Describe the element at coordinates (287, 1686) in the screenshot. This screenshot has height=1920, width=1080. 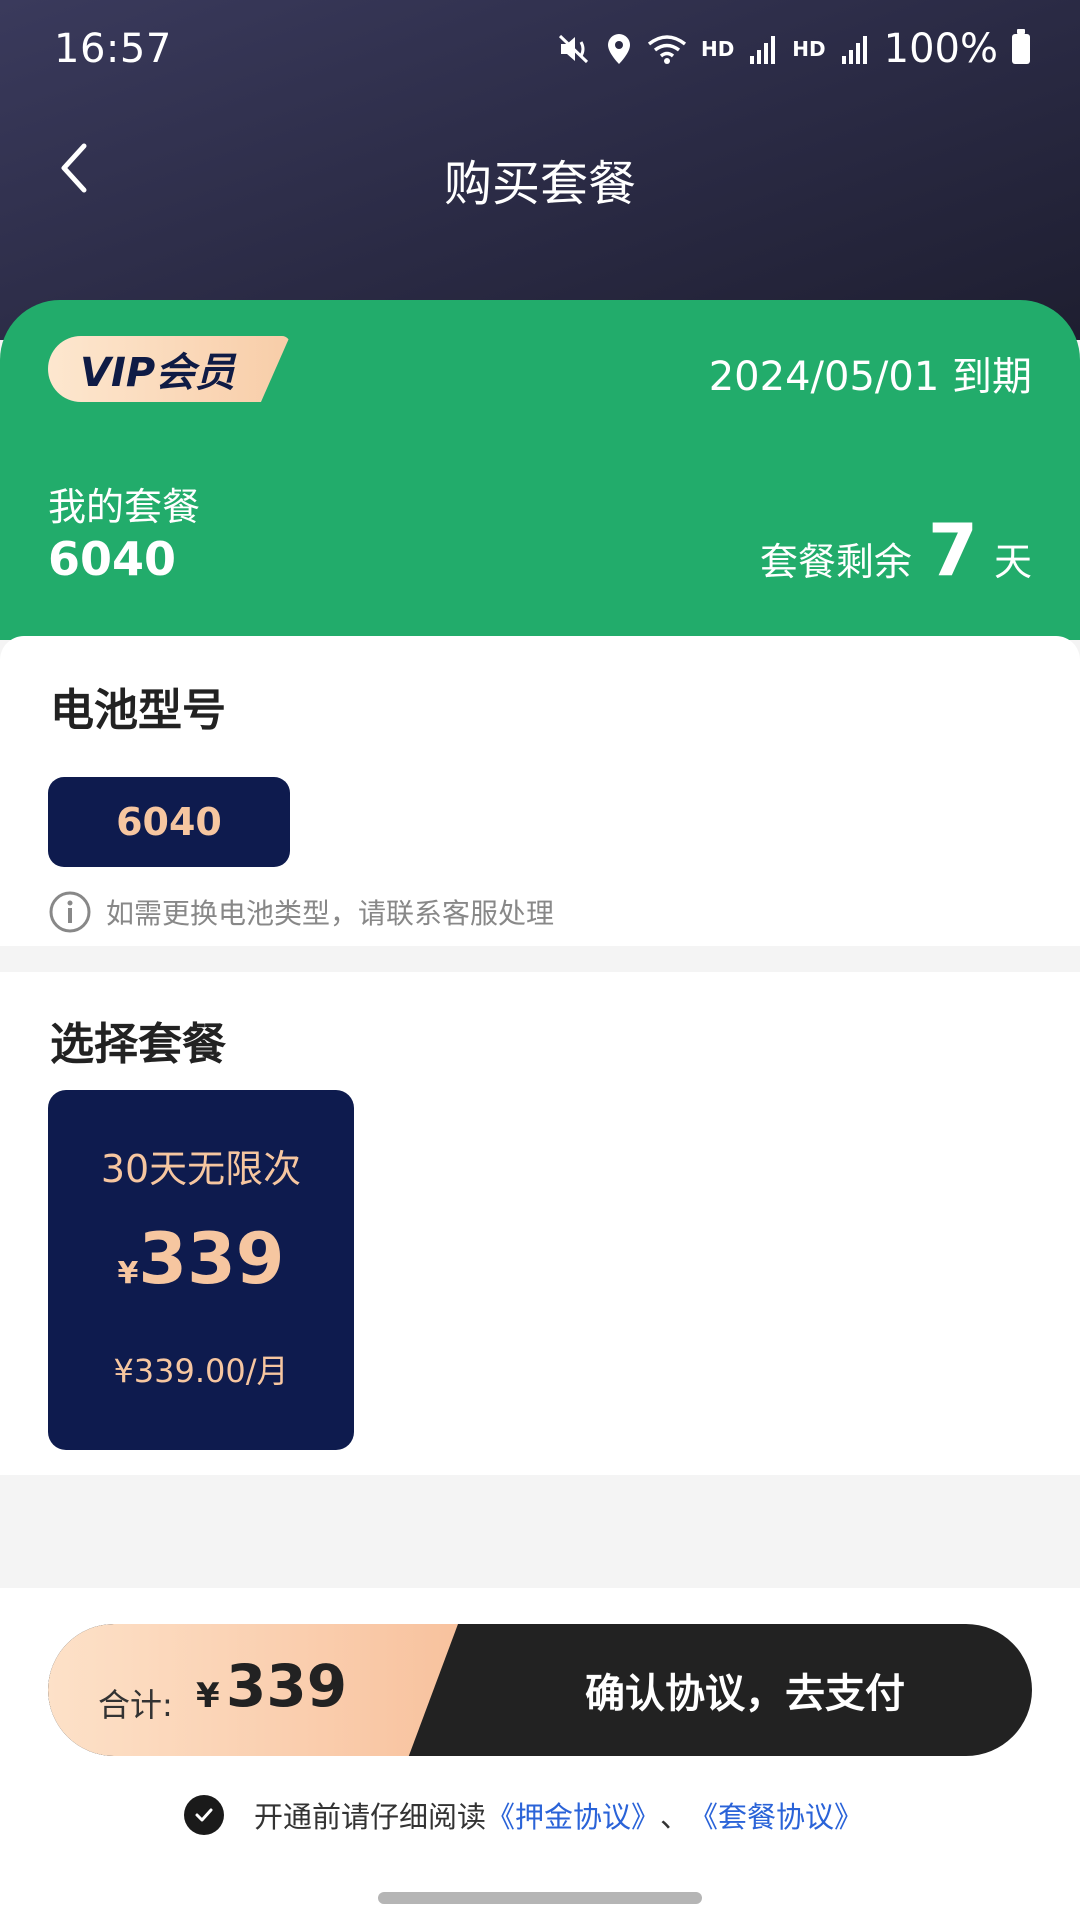
I see `total-amount: 339` at that location.